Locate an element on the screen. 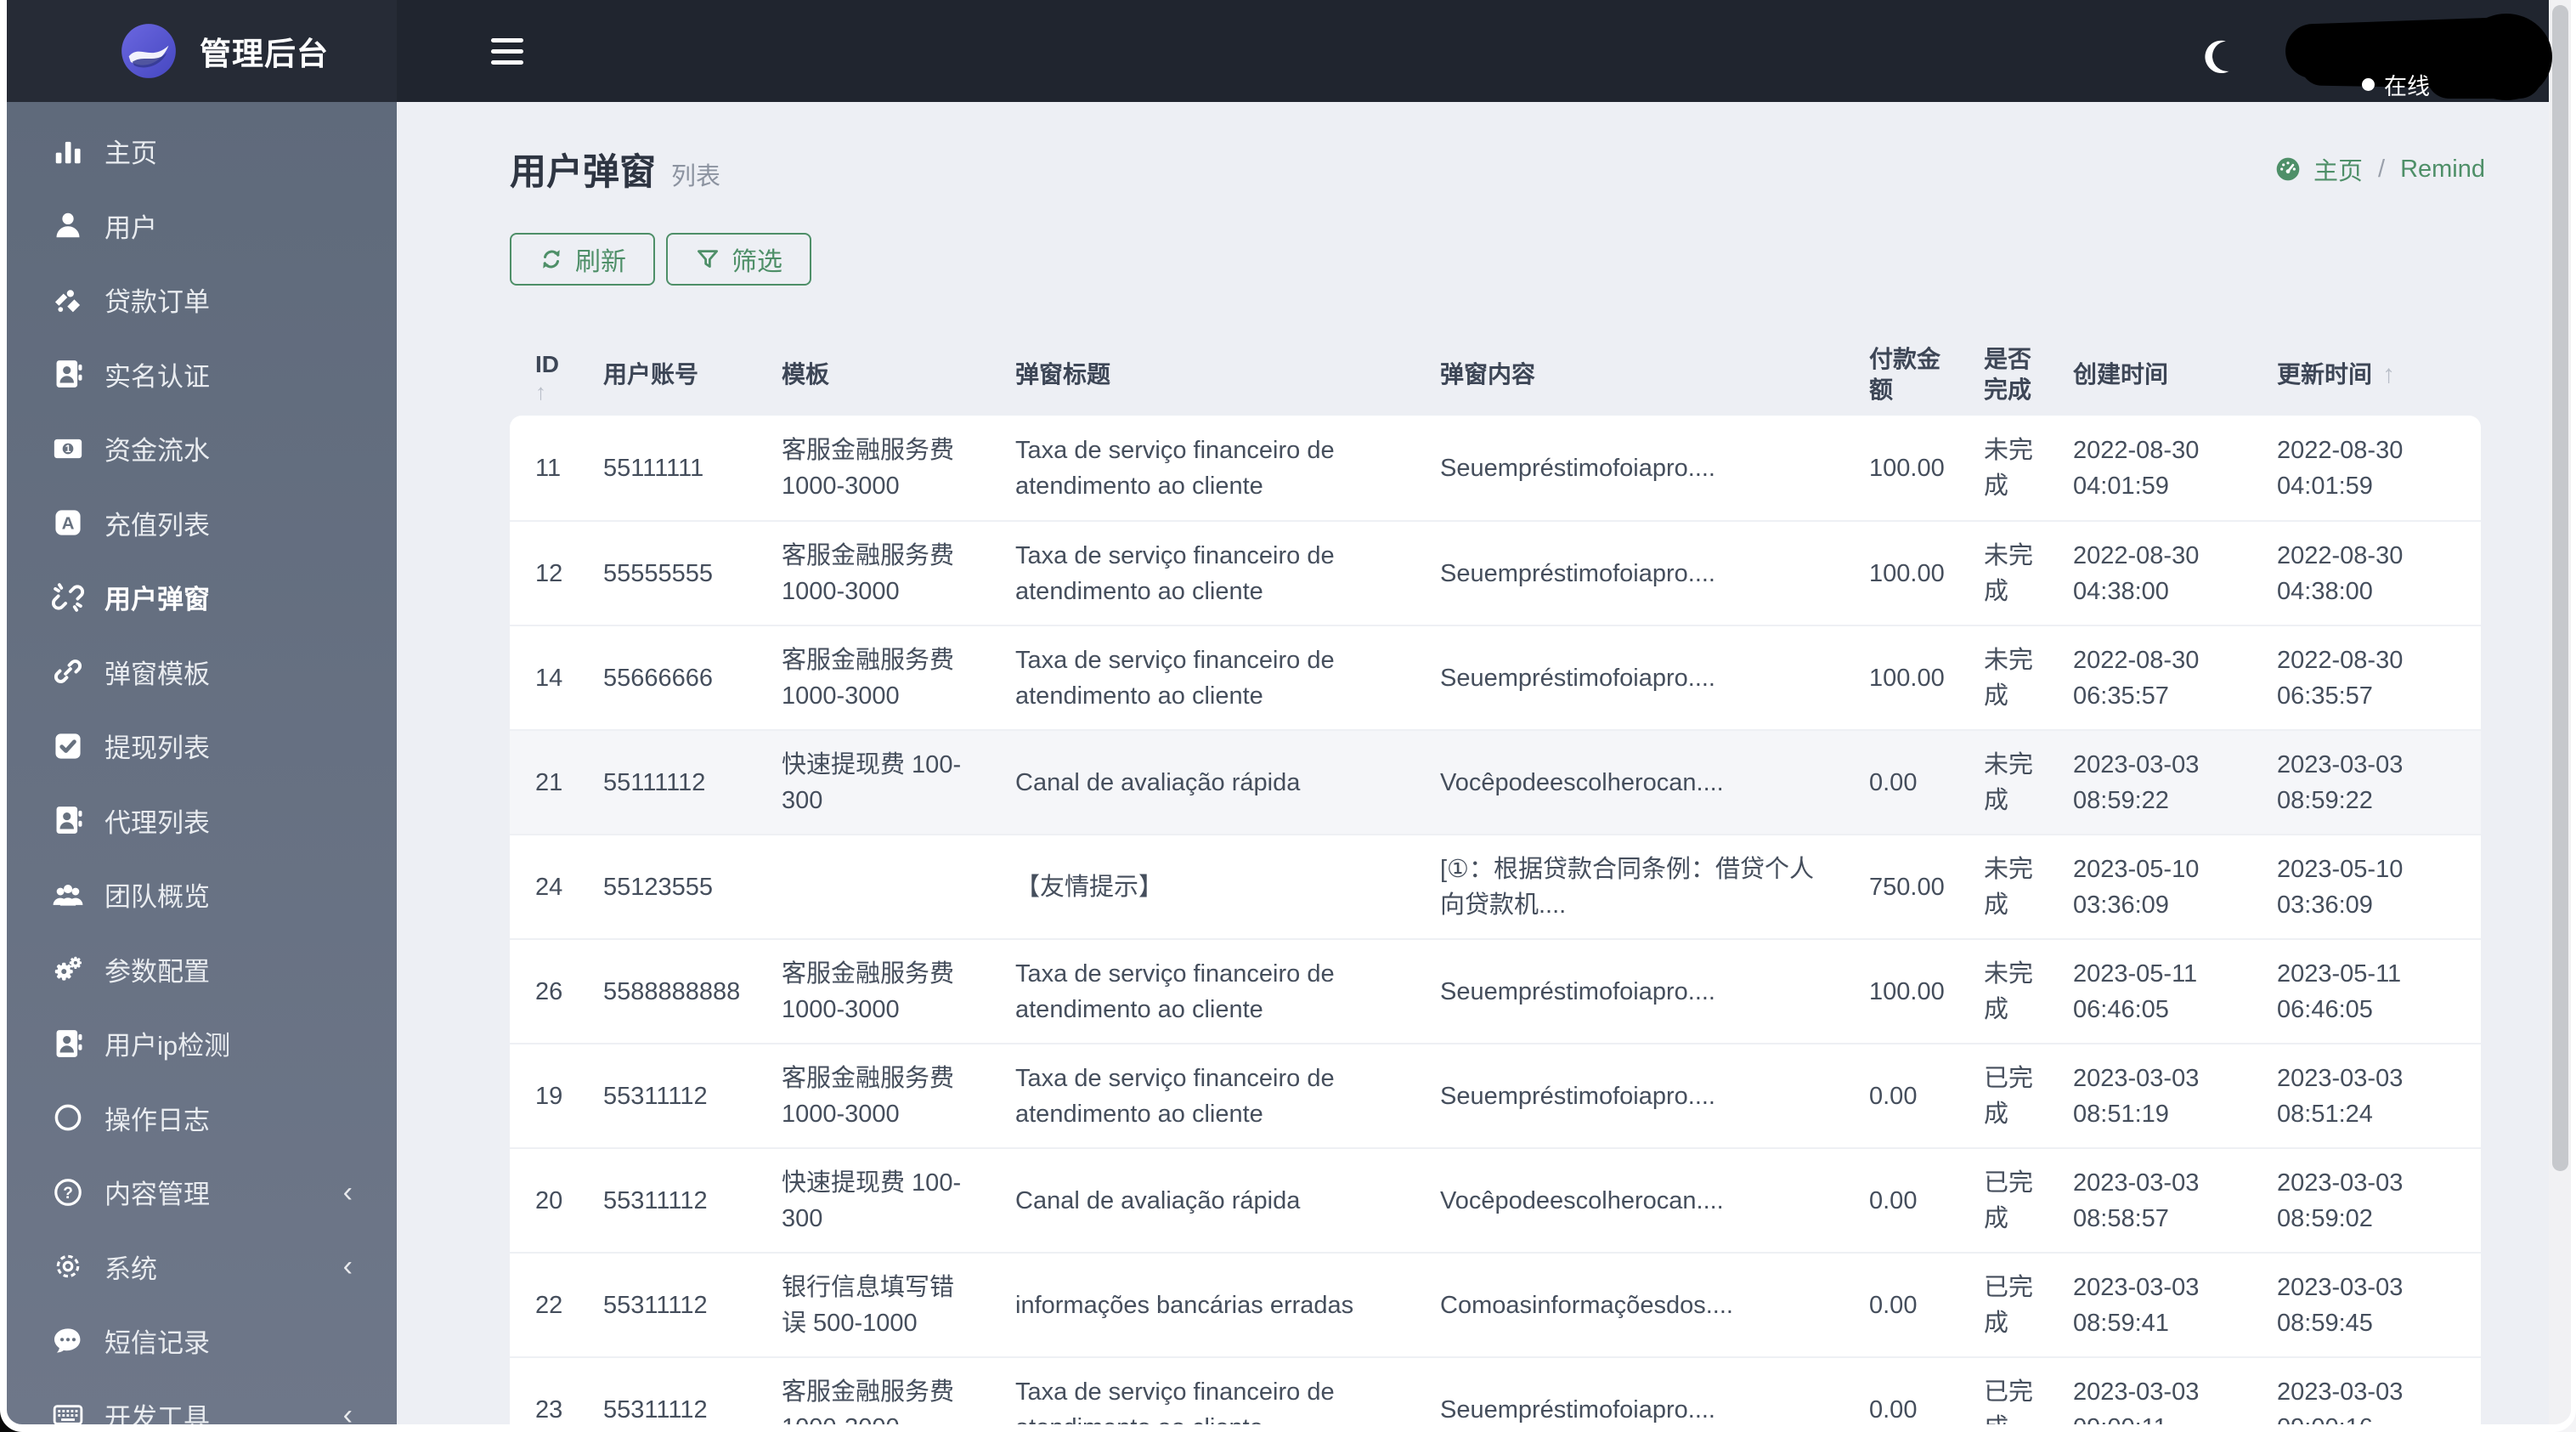 Image resolution: width=2576 pixels, height=1432 pixels. column-header-created: 创建时间 is located at coordinates (2121, 374).